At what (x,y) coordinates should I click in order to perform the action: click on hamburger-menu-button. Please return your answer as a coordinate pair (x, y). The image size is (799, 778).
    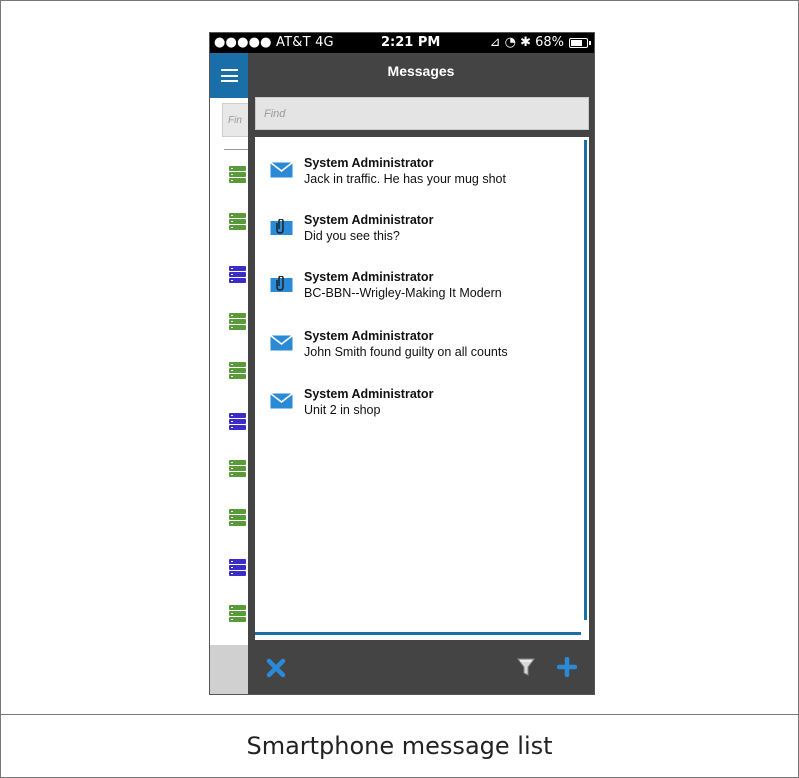
    Looking at the image, I should click on (229, 75).